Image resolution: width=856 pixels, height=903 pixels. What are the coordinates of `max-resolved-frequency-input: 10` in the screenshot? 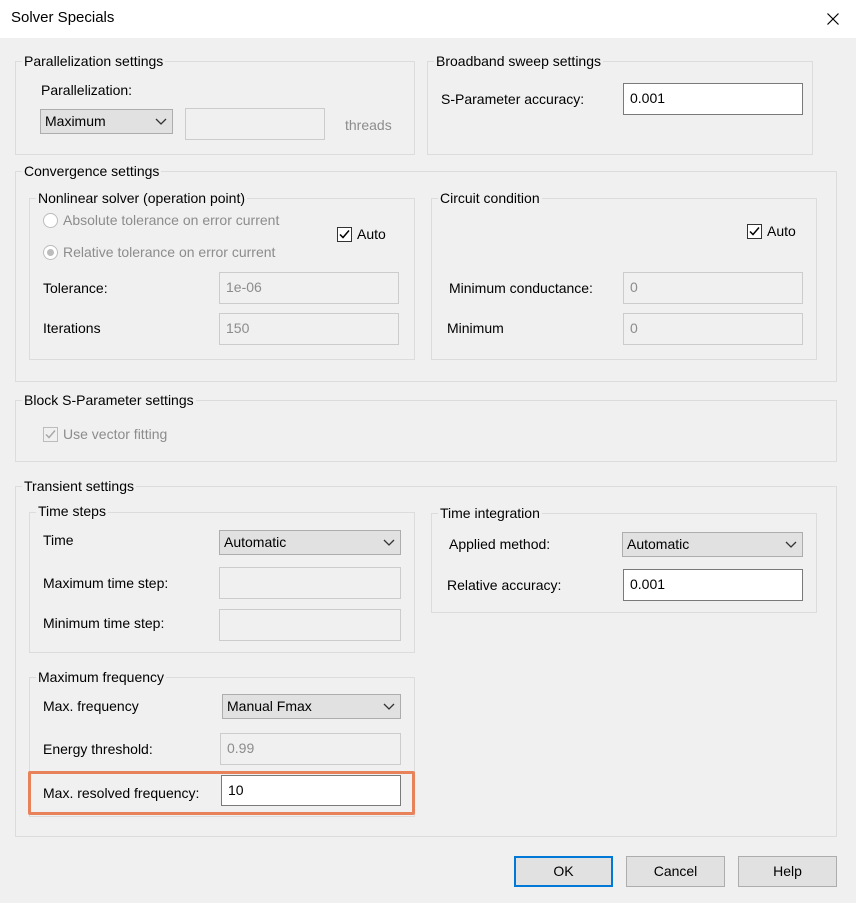 It's located at (311, 790).